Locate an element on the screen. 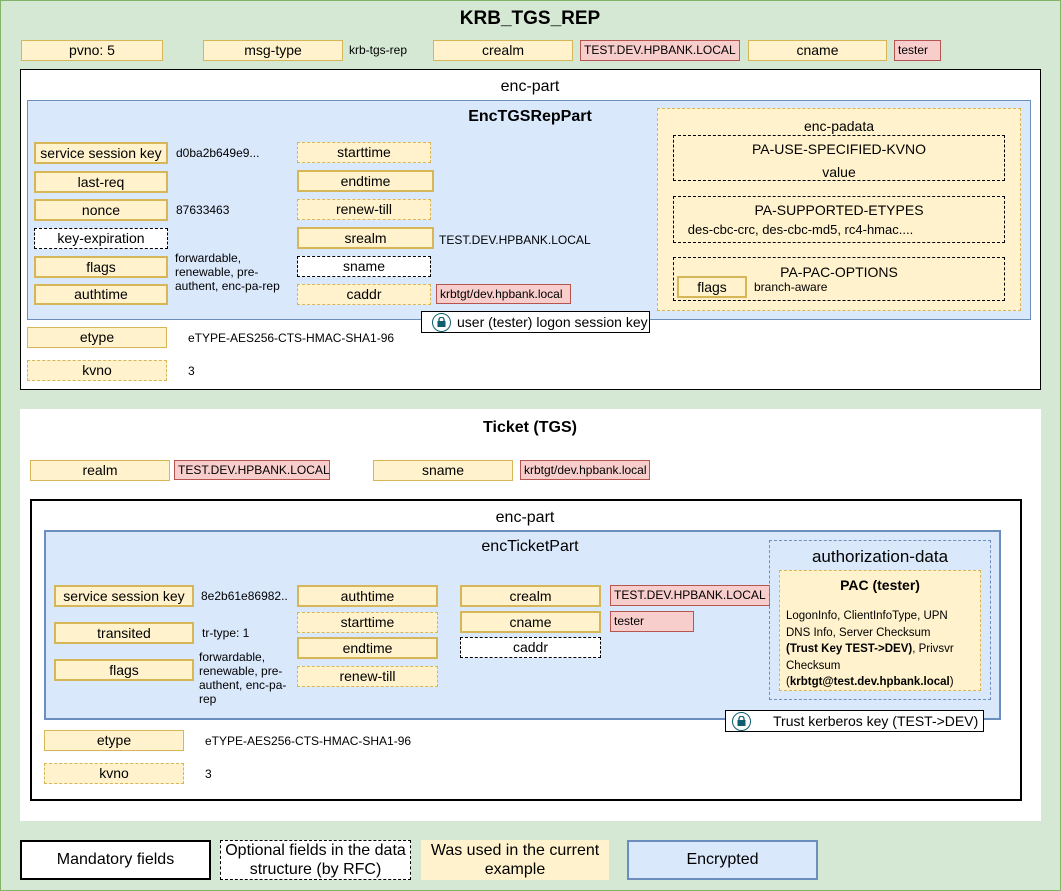  pac-krbtgt: krbtgt@test.dev.hpbank.local is located at coordinates (869, 682).